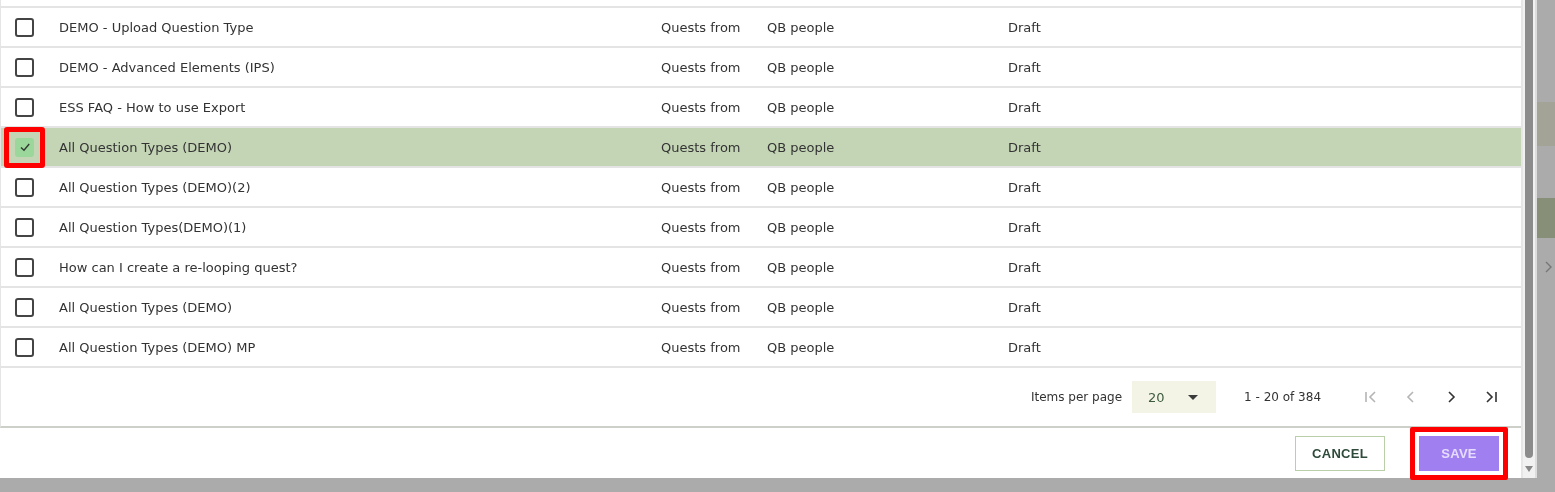  What do you see at coordinates (1076, 397) in the screenshot?
I see `items-per-page-label: Items per page` at bounding box center [1076, 397].